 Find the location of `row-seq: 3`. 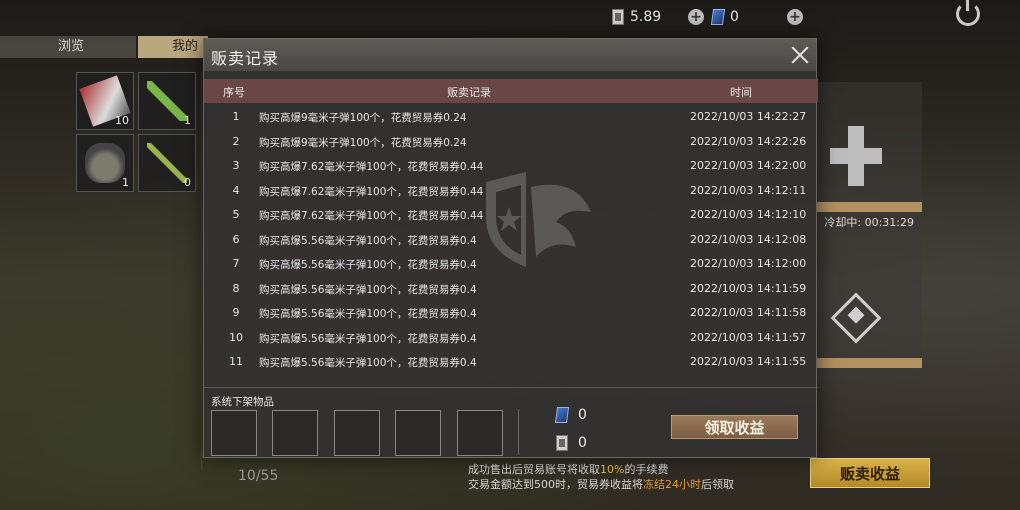

row-seq: 3 is located at coordinates (236, 165).